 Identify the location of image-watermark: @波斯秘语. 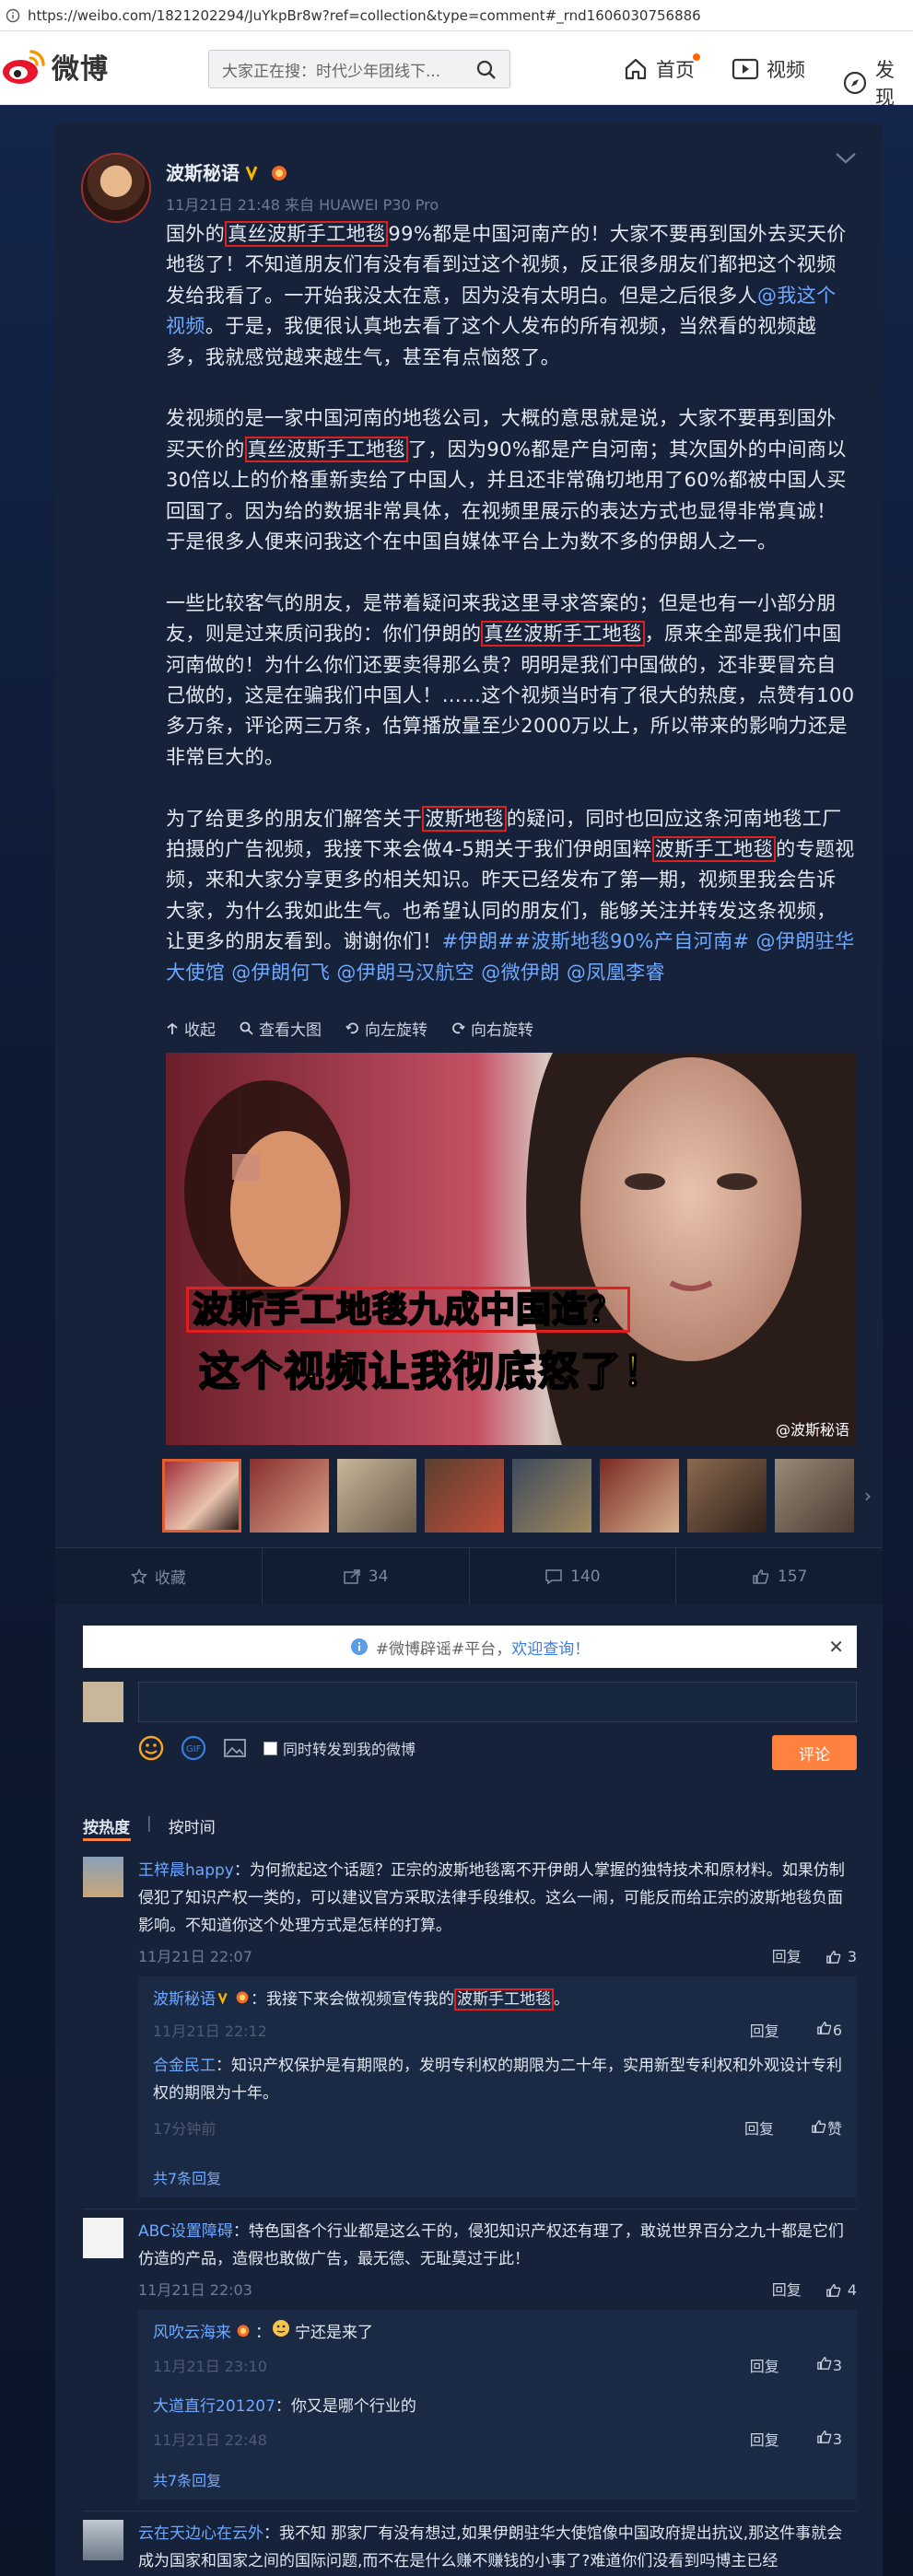
(812, 1430).